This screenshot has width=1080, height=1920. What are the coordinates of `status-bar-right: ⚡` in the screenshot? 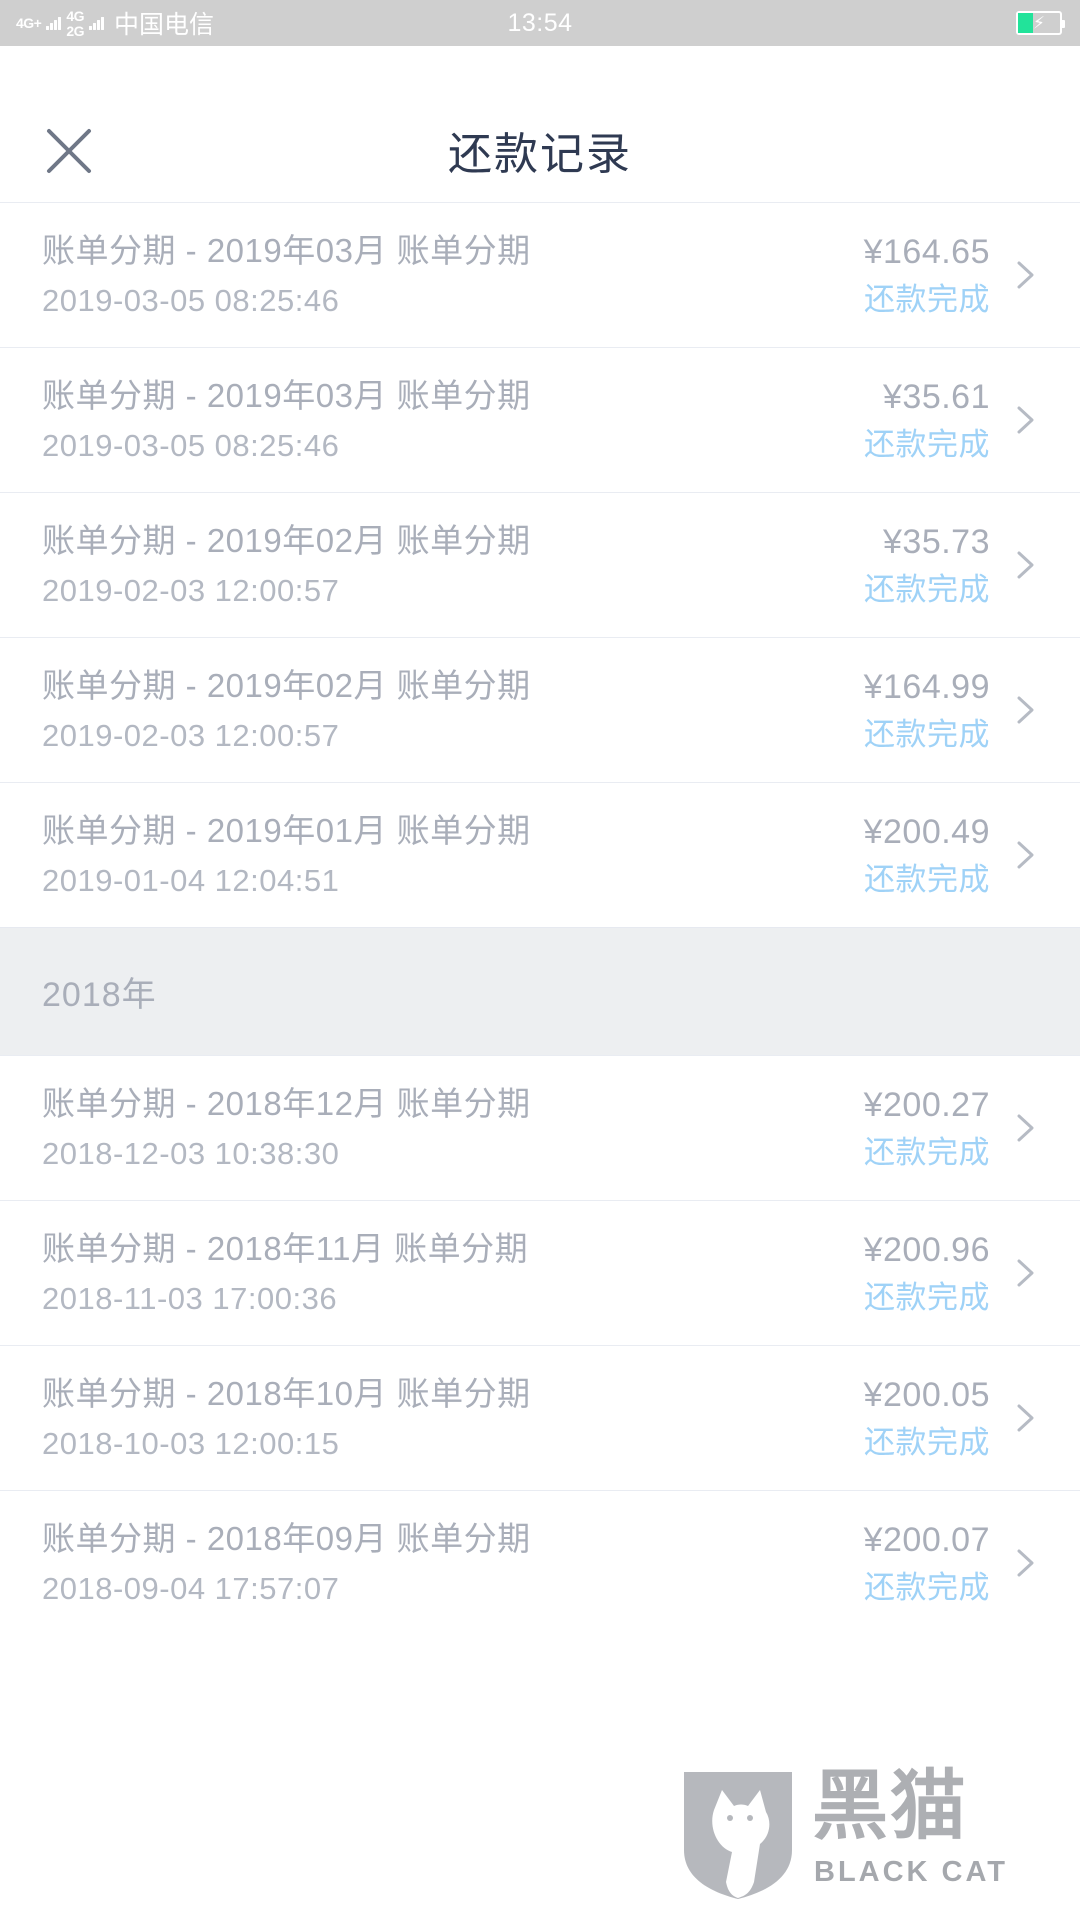 It's located at (1040, 23).